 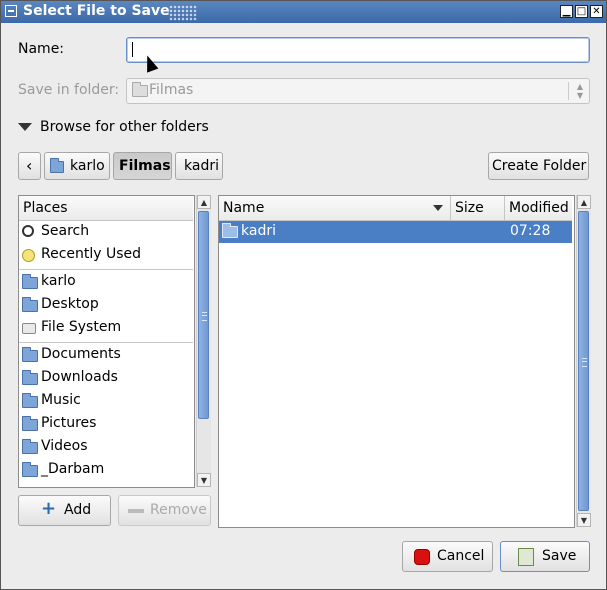 I want to click on cancel-label: Cancel, so click(x=461, y=556).